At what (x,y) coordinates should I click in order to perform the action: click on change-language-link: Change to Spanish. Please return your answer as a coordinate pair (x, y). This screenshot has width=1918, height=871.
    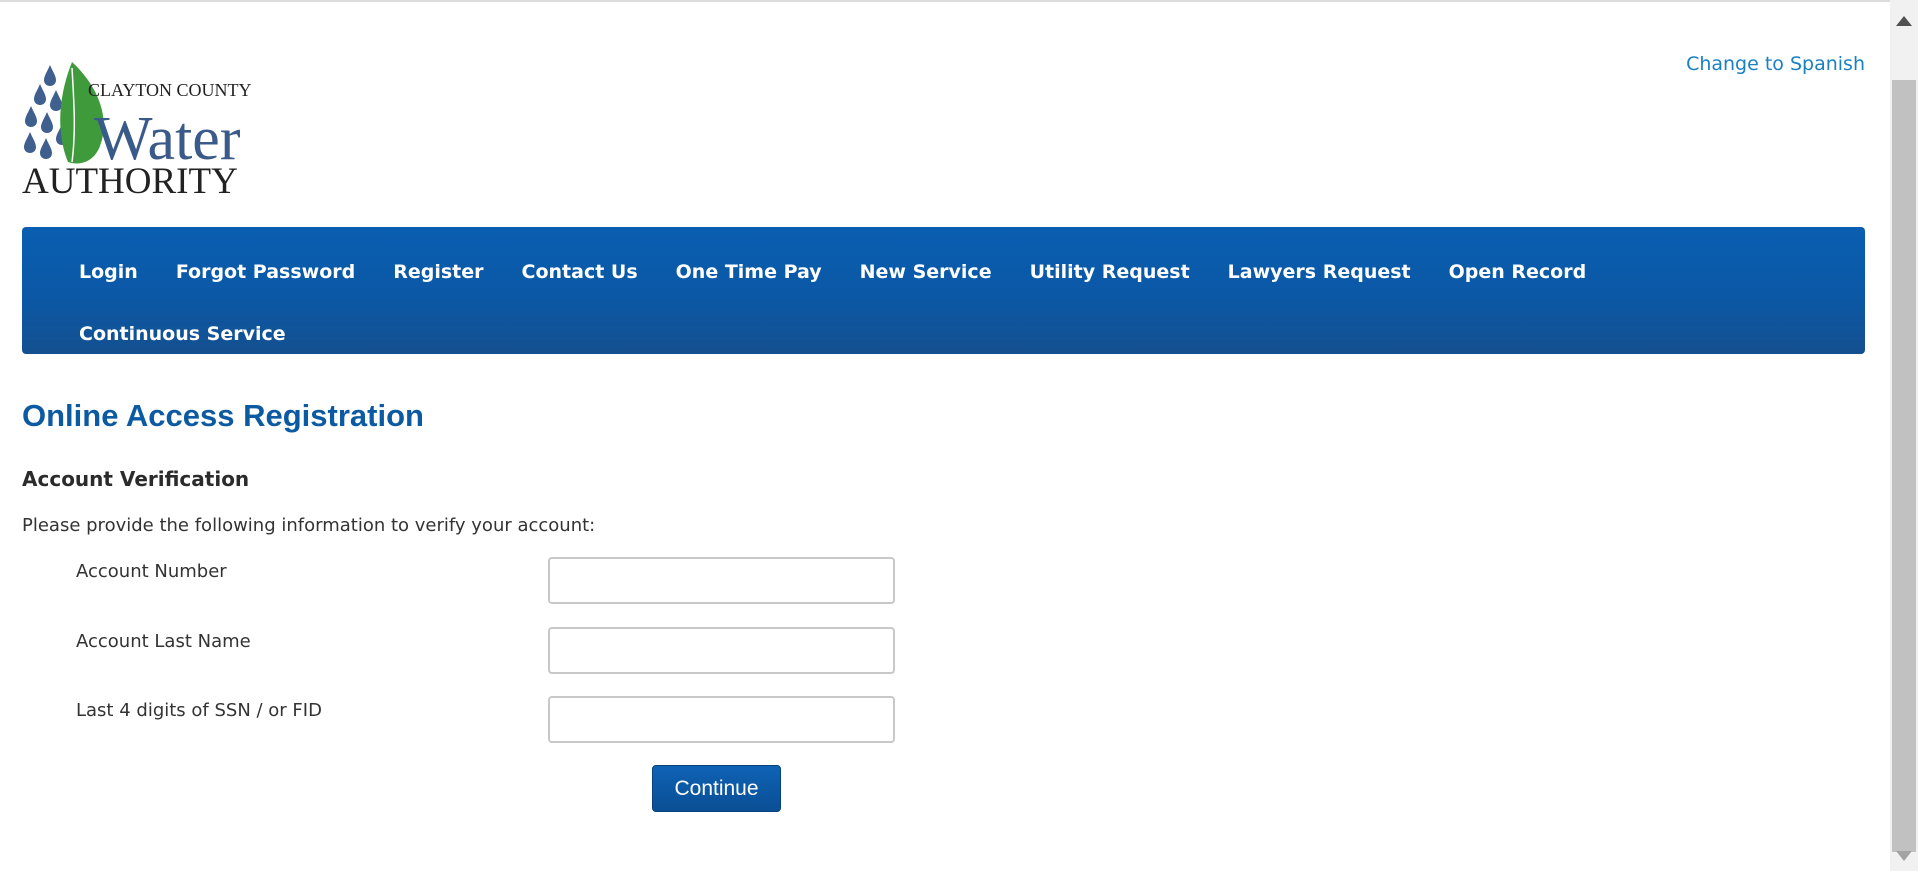
    Looking at the image, I should click on (1775, 64).